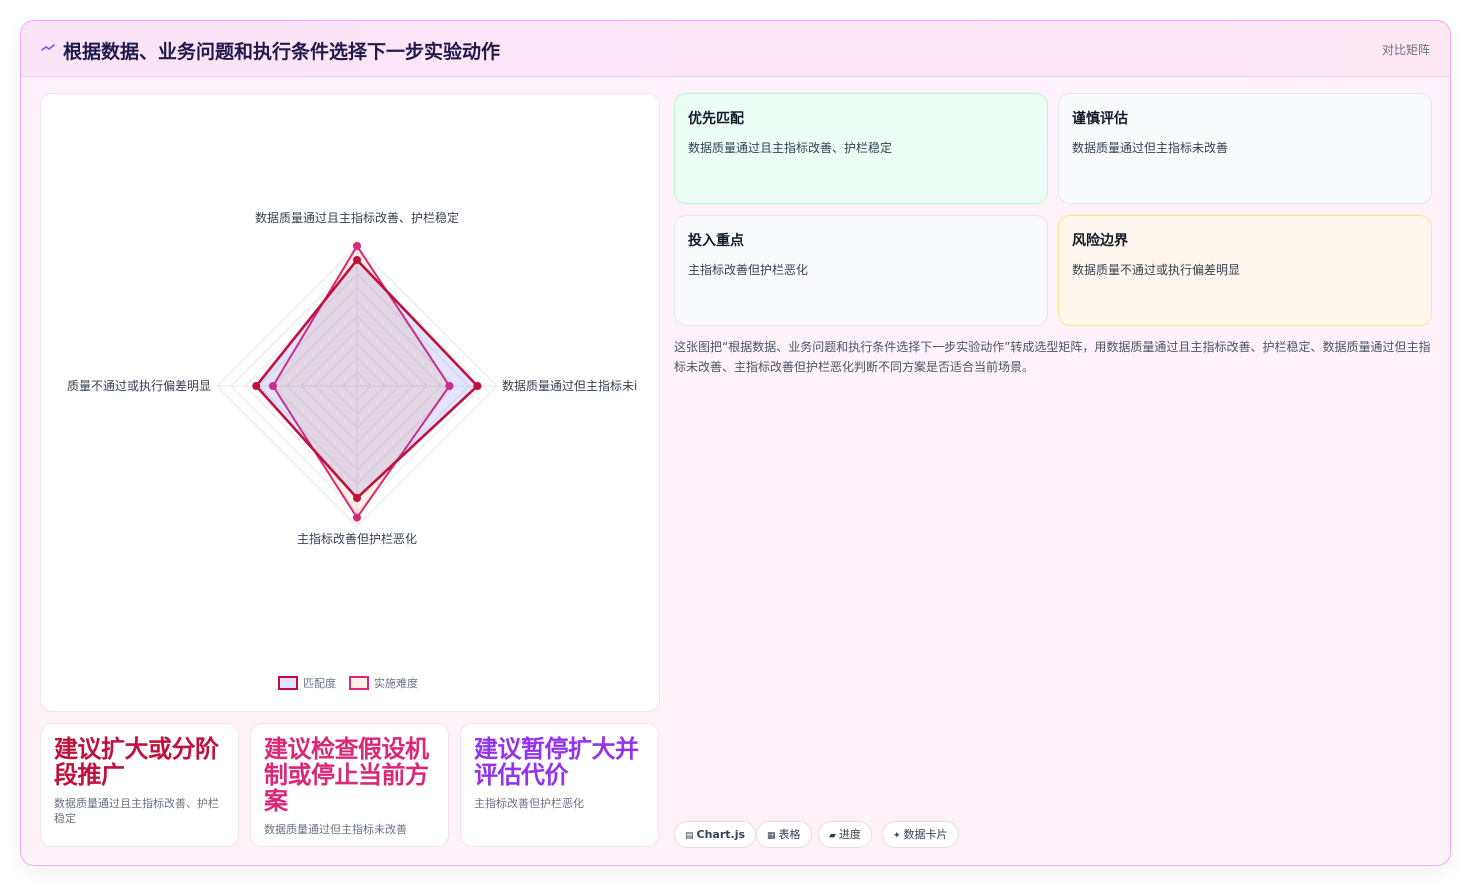  I want to click on recommendation-card-1: 建议扩大或分阶段推广 数据质量通过且主指标改善、护栏稳定, so click(139, 785).